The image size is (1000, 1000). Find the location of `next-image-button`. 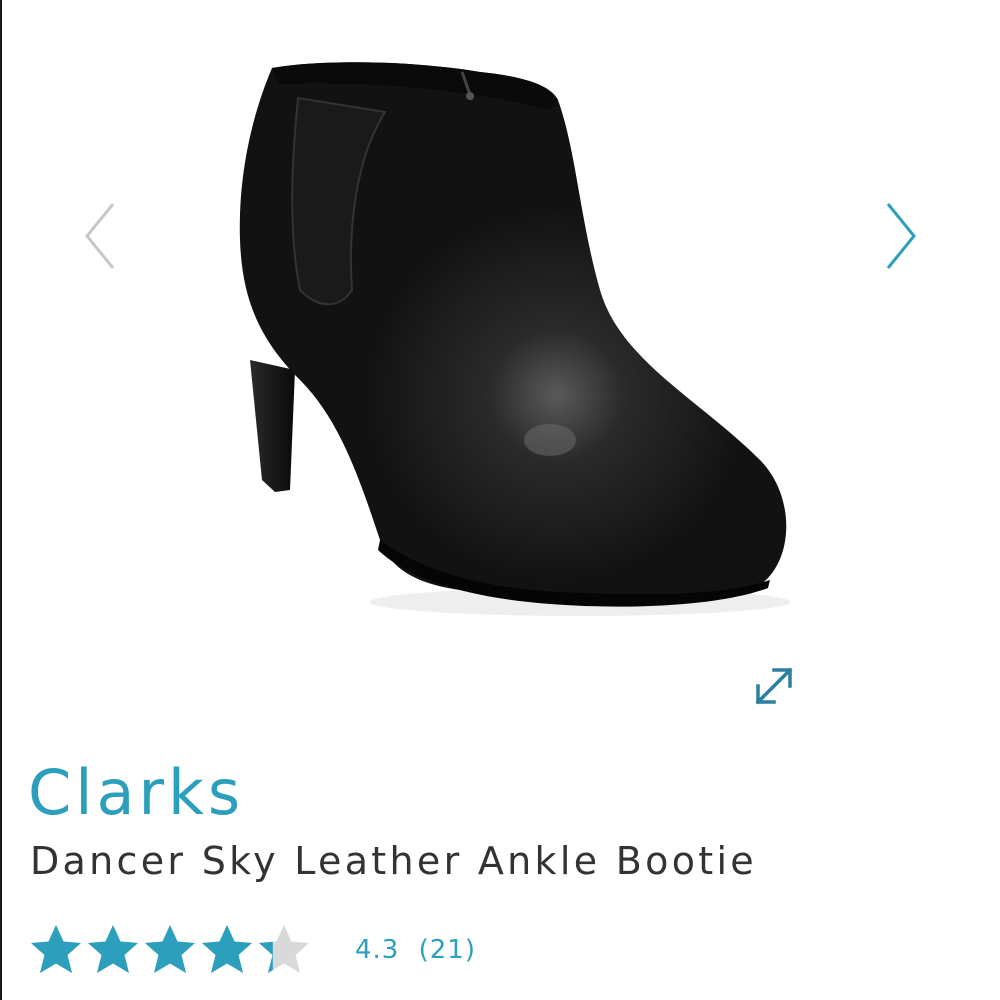

next-image-button is located at coordinates (900, 236).